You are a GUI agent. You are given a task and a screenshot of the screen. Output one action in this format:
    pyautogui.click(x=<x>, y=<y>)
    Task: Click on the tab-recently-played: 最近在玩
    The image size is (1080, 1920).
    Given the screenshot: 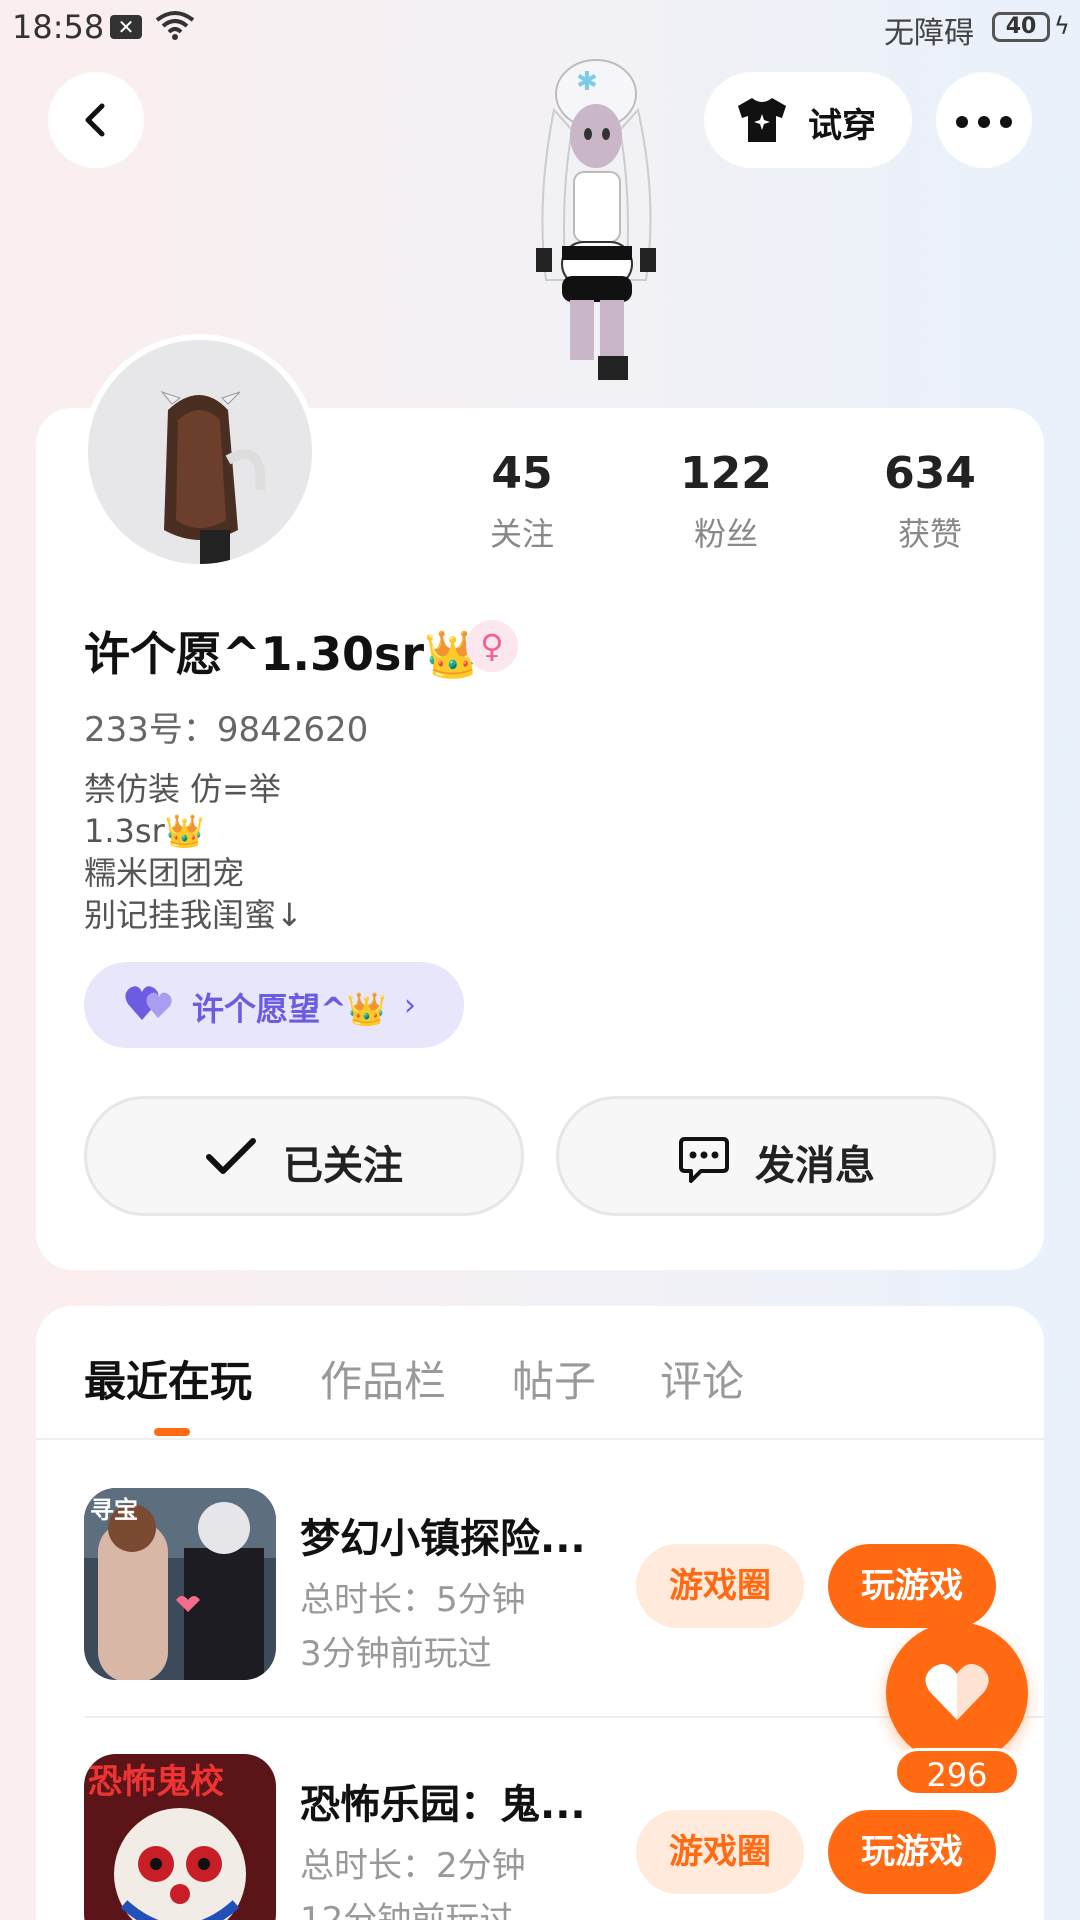 What is the action you would take?
    pyautogui.click(x=168, y=1378)
    